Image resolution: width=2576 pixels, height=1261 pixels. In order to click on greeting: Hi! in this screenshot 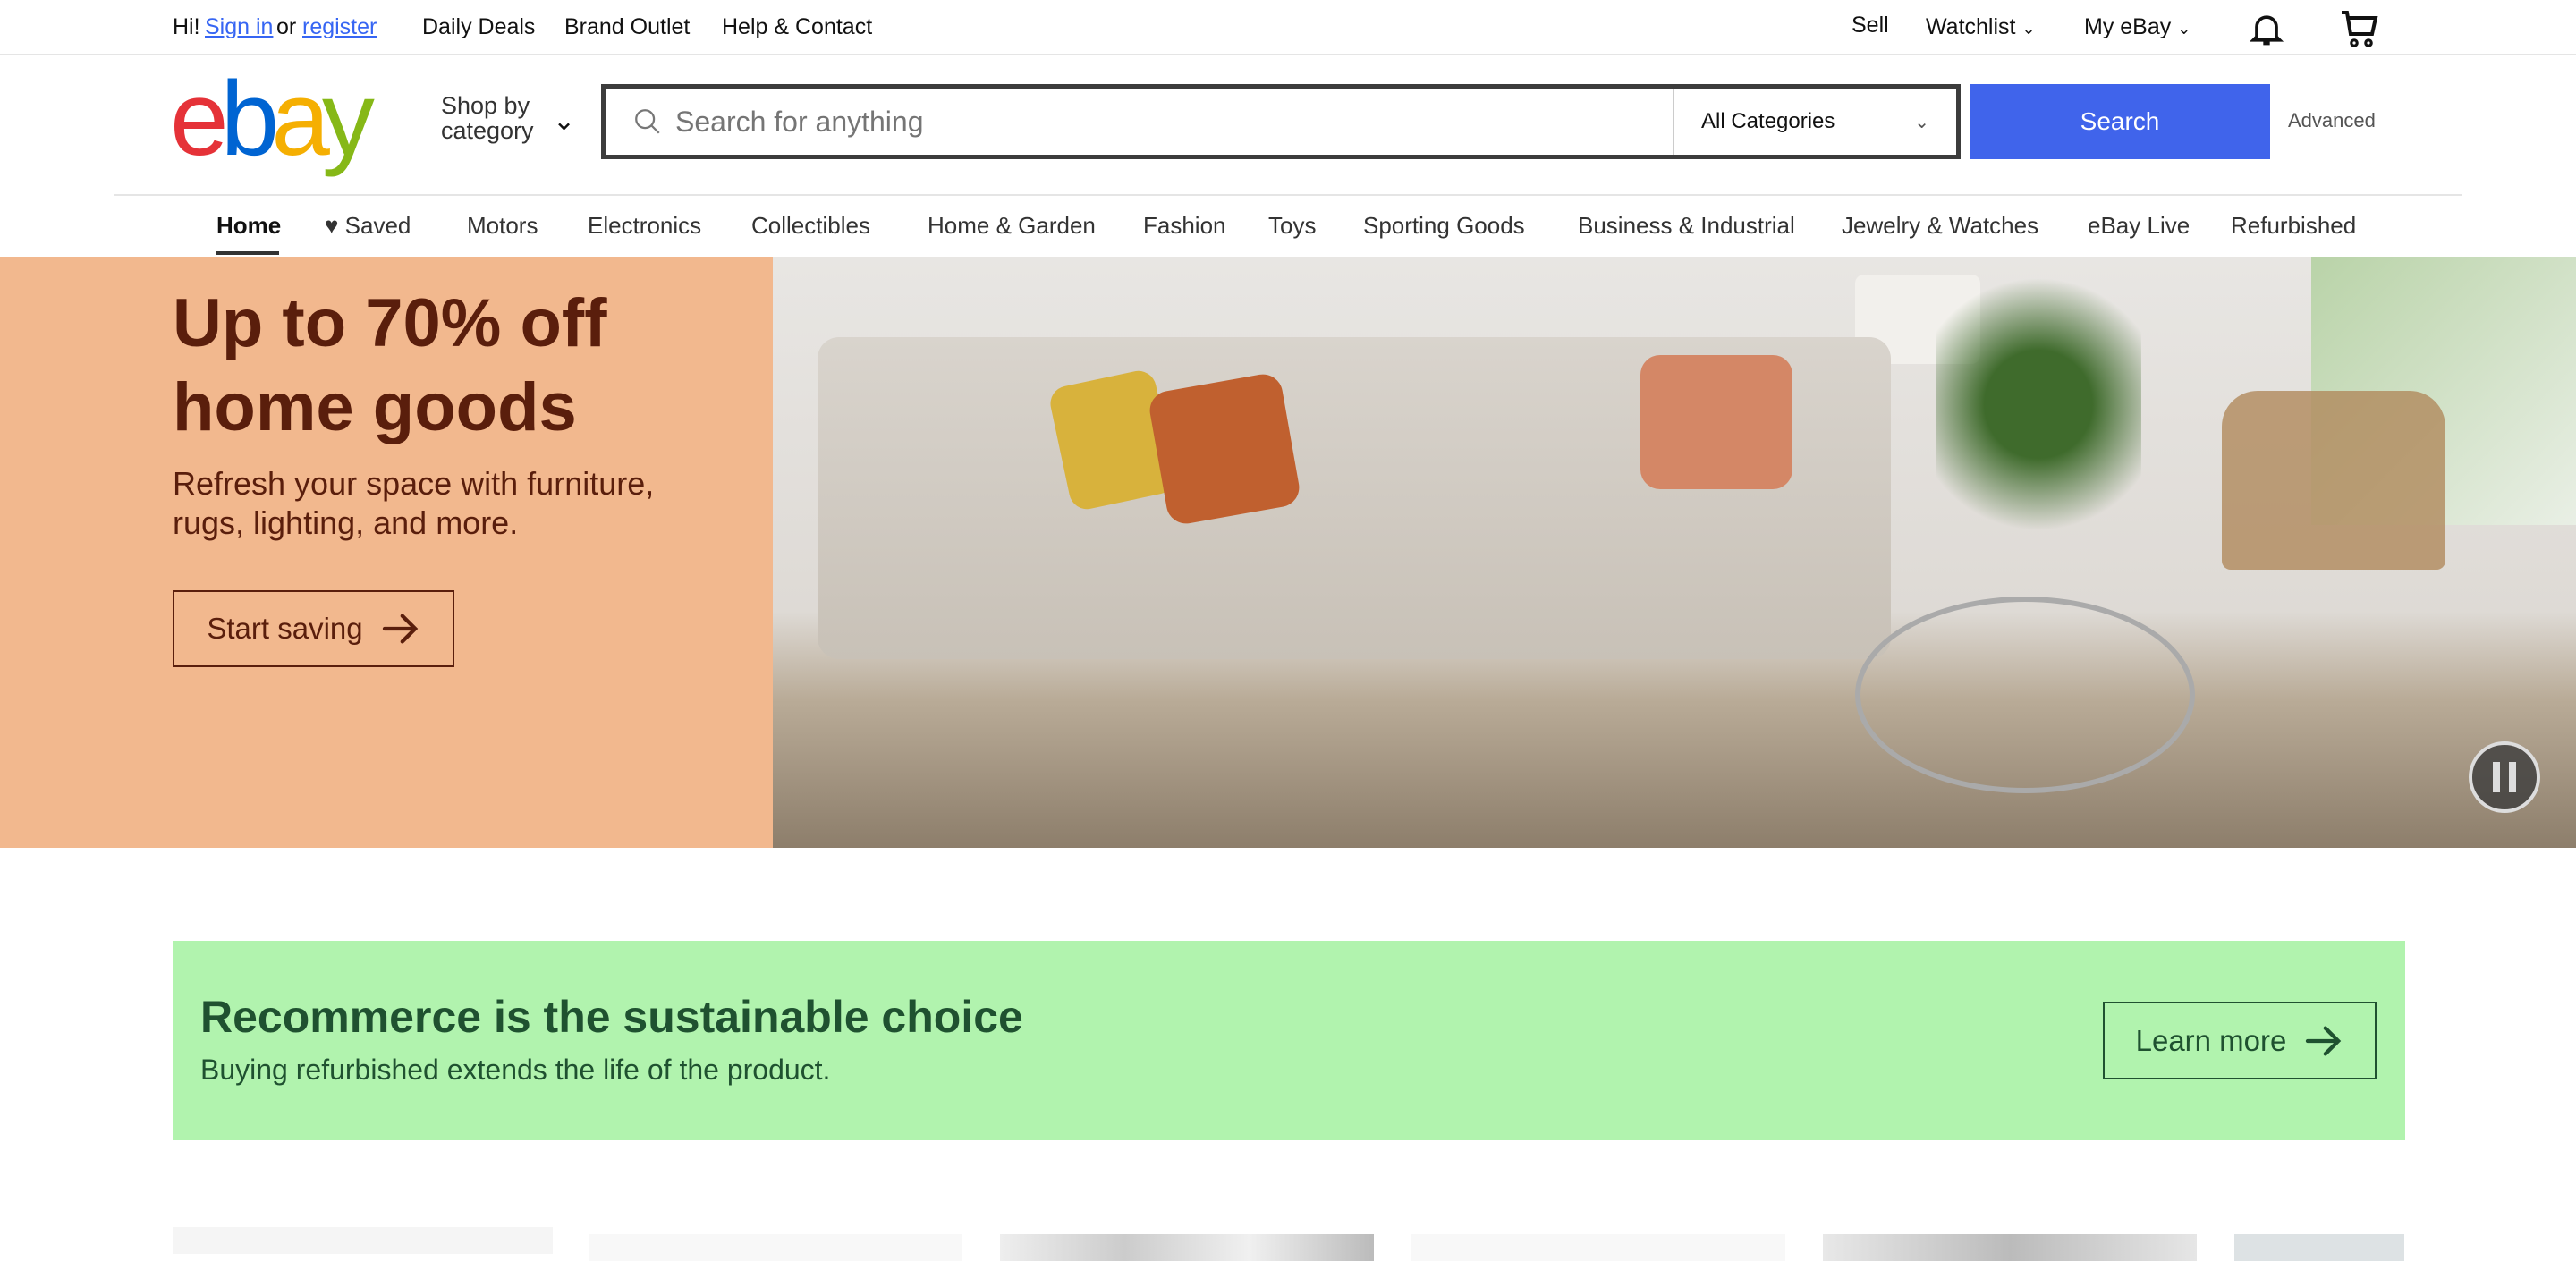, I will do `click(186, 26)`.